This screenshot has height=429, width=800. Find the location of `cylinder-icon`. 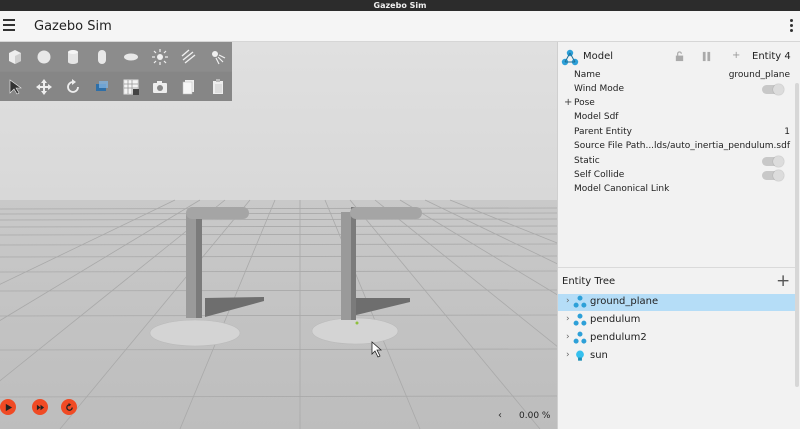

cylinder-icon is located at coordinates (72, 56).